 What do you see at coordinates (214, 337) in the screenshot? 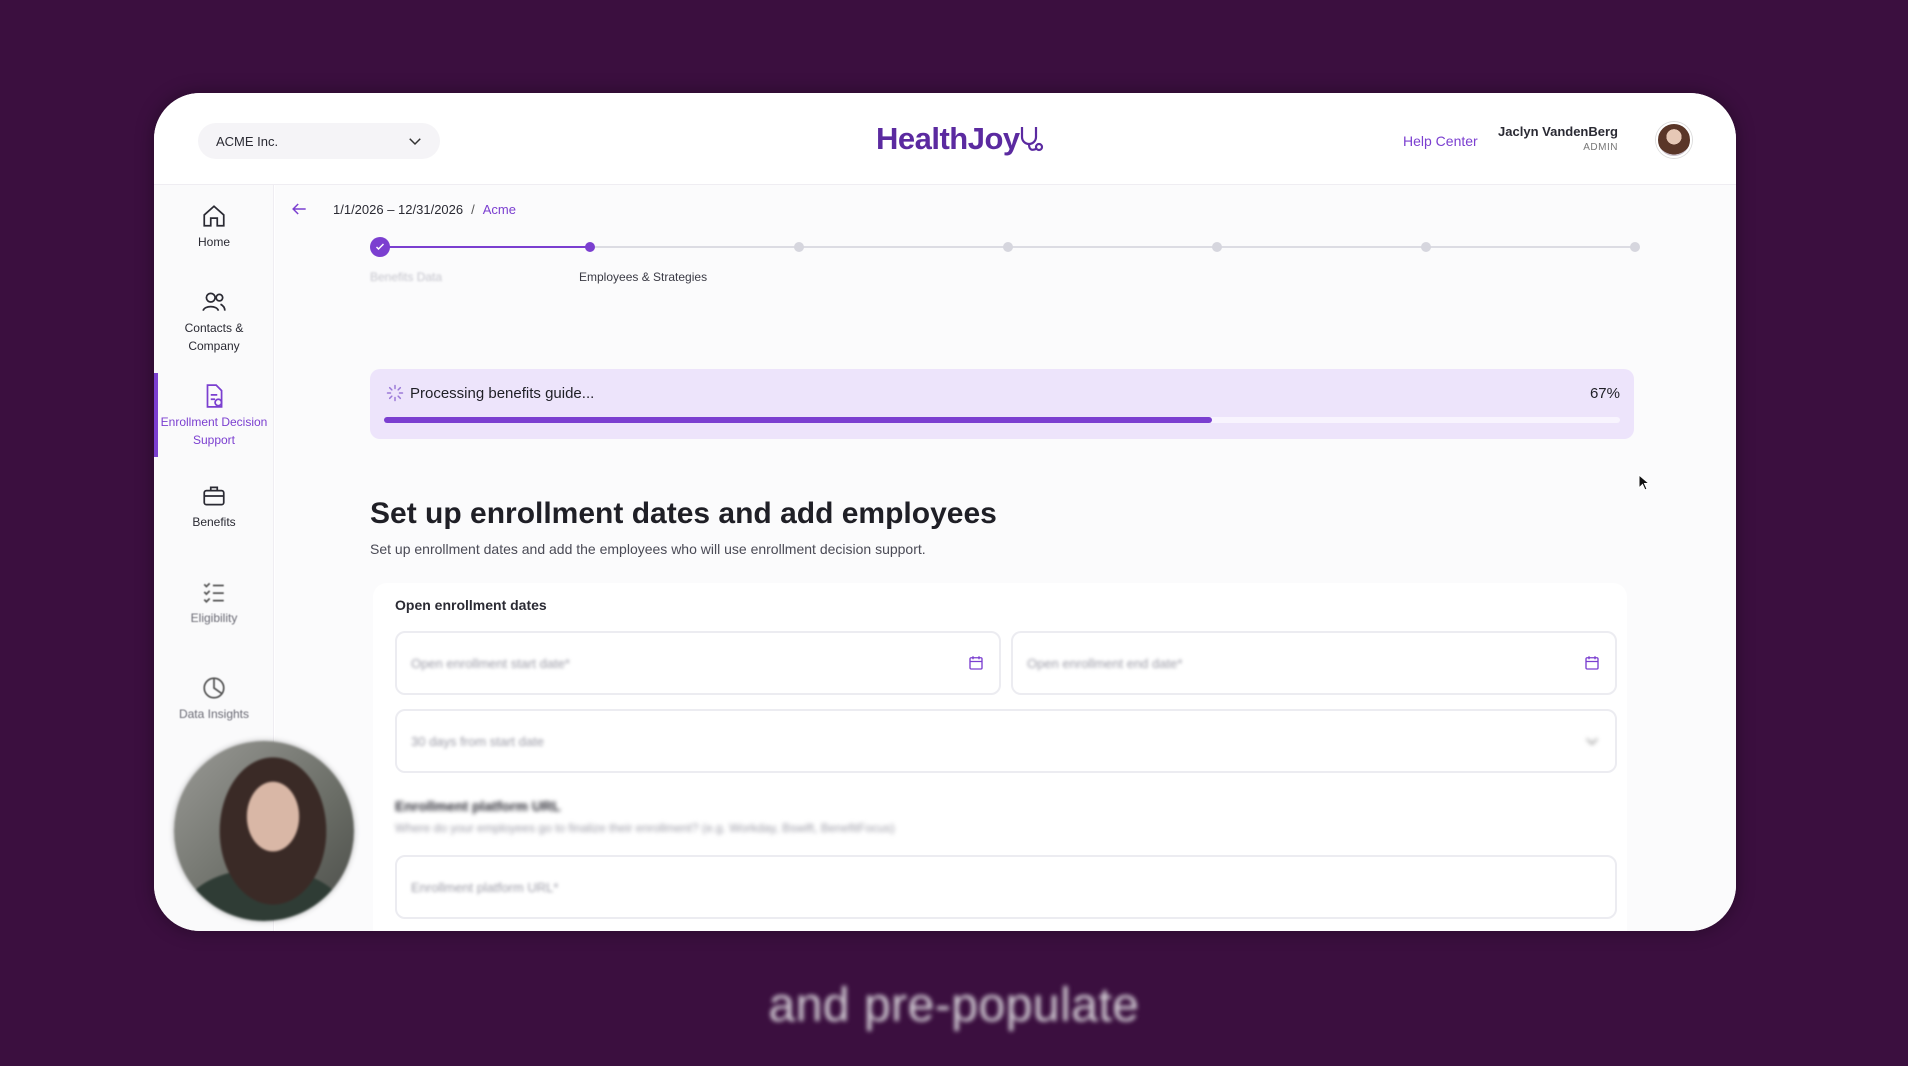
I see `sidebar-item-label: Contacts & Company` at bounding box center [214, 337].